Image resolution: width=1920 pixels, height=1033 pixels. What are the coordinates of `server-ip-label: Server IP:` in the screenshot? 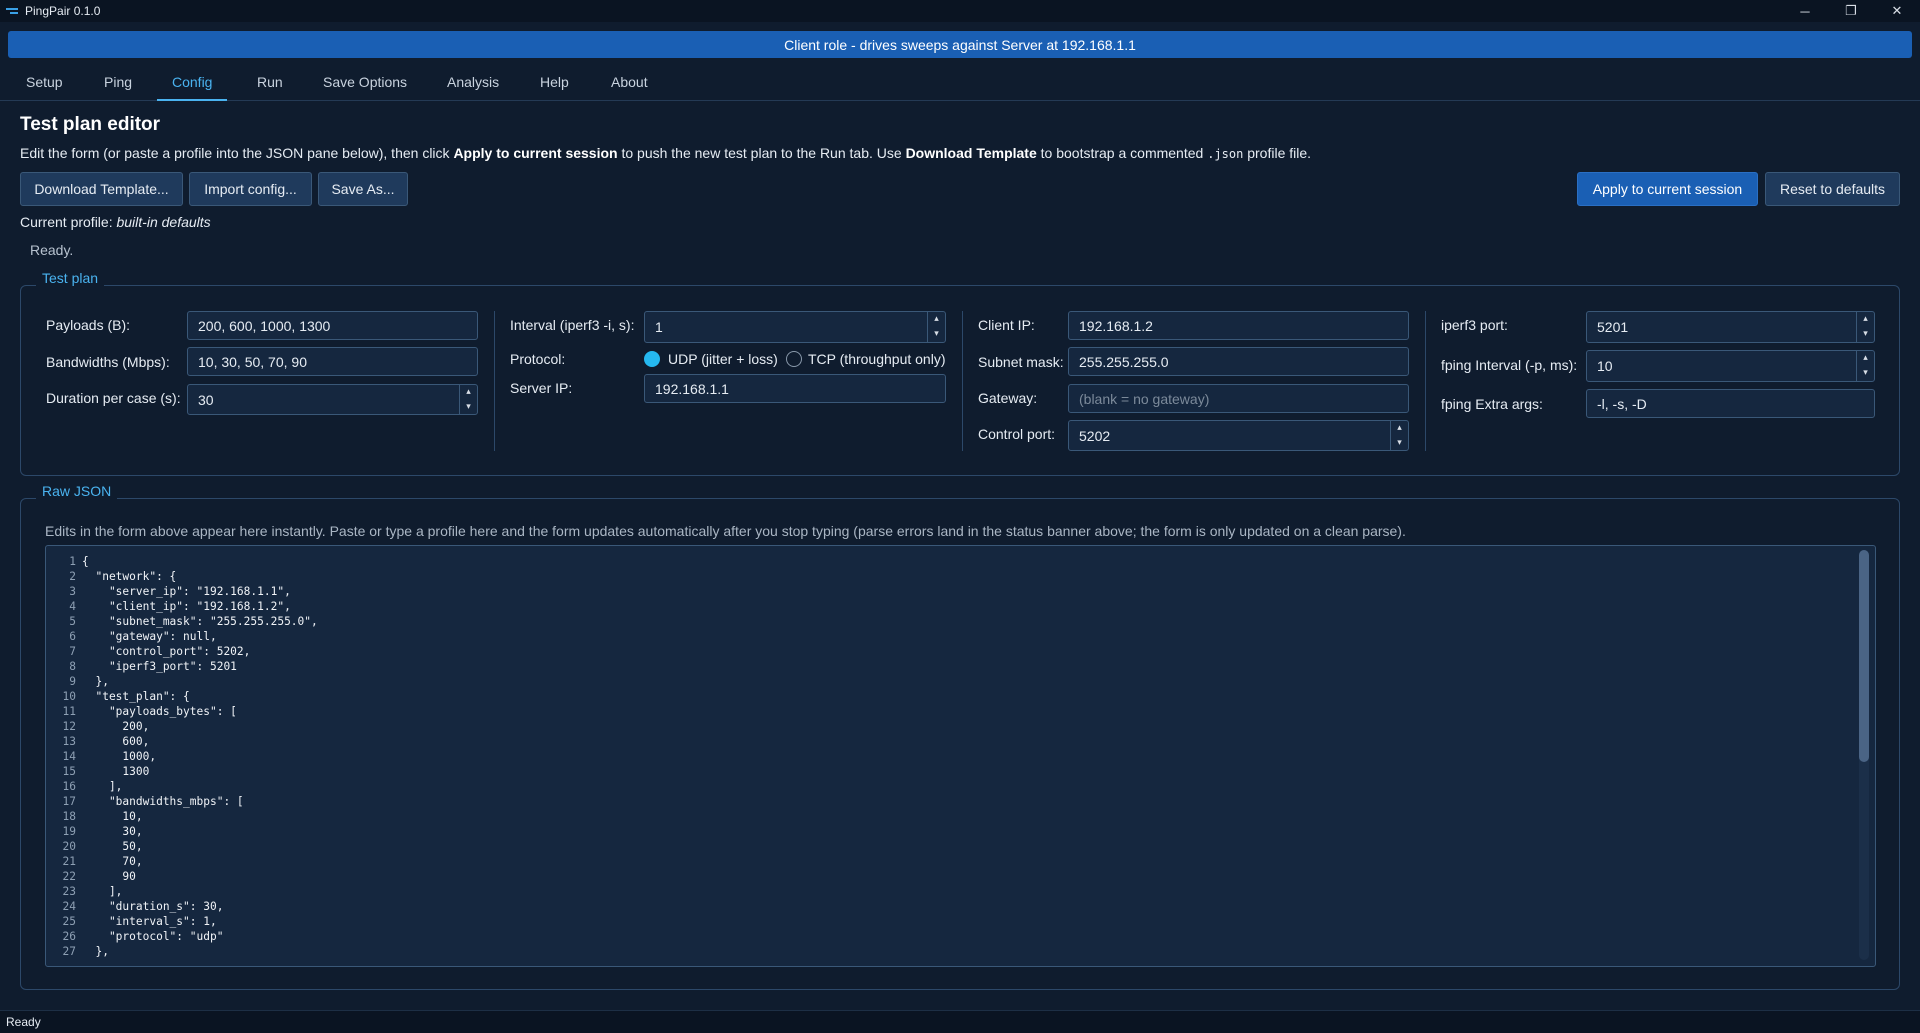 It's located at (541, 388).